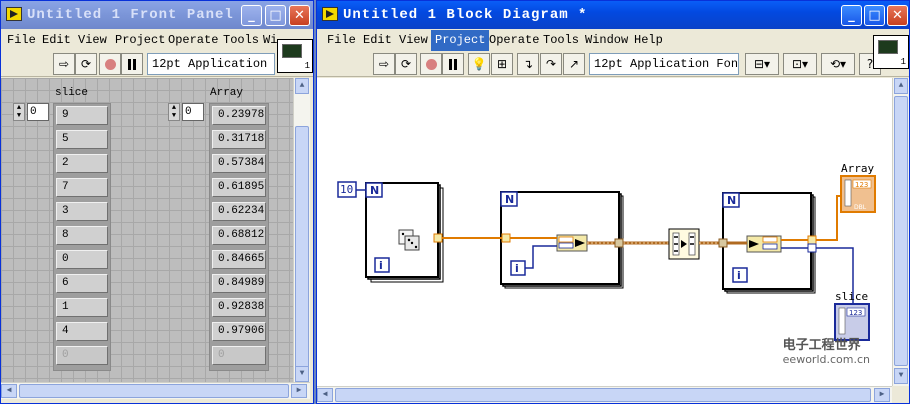 This screenshot has height=404, width=910. Describe the element at coordinates (82, 235) in the screenshot. I see `slice-element: 8` at that location.